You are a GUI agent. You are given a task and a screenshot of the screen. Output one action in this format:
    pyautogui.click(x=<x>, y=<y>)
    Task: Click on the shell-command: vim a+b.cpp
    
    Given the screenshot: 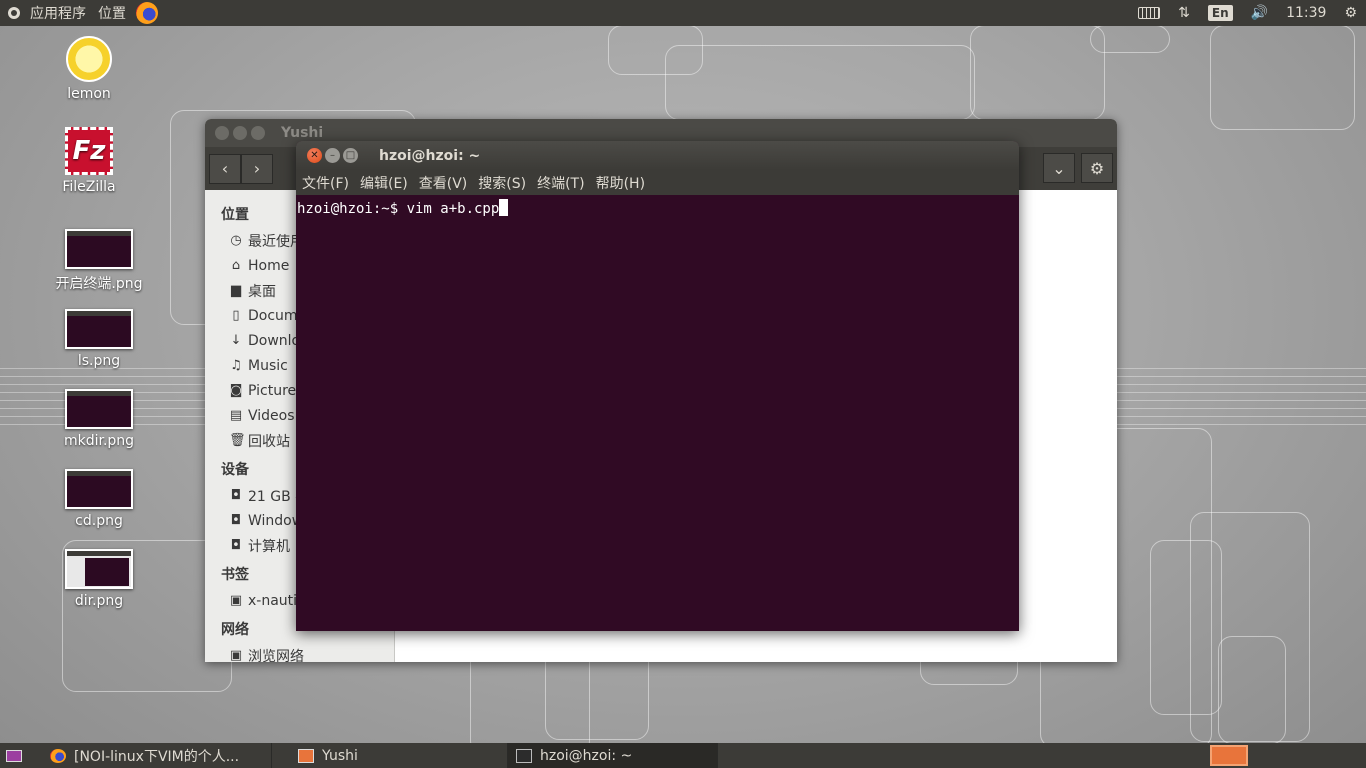 What is the action you would take?
    pyautogui.click(x=453, y=209)
    